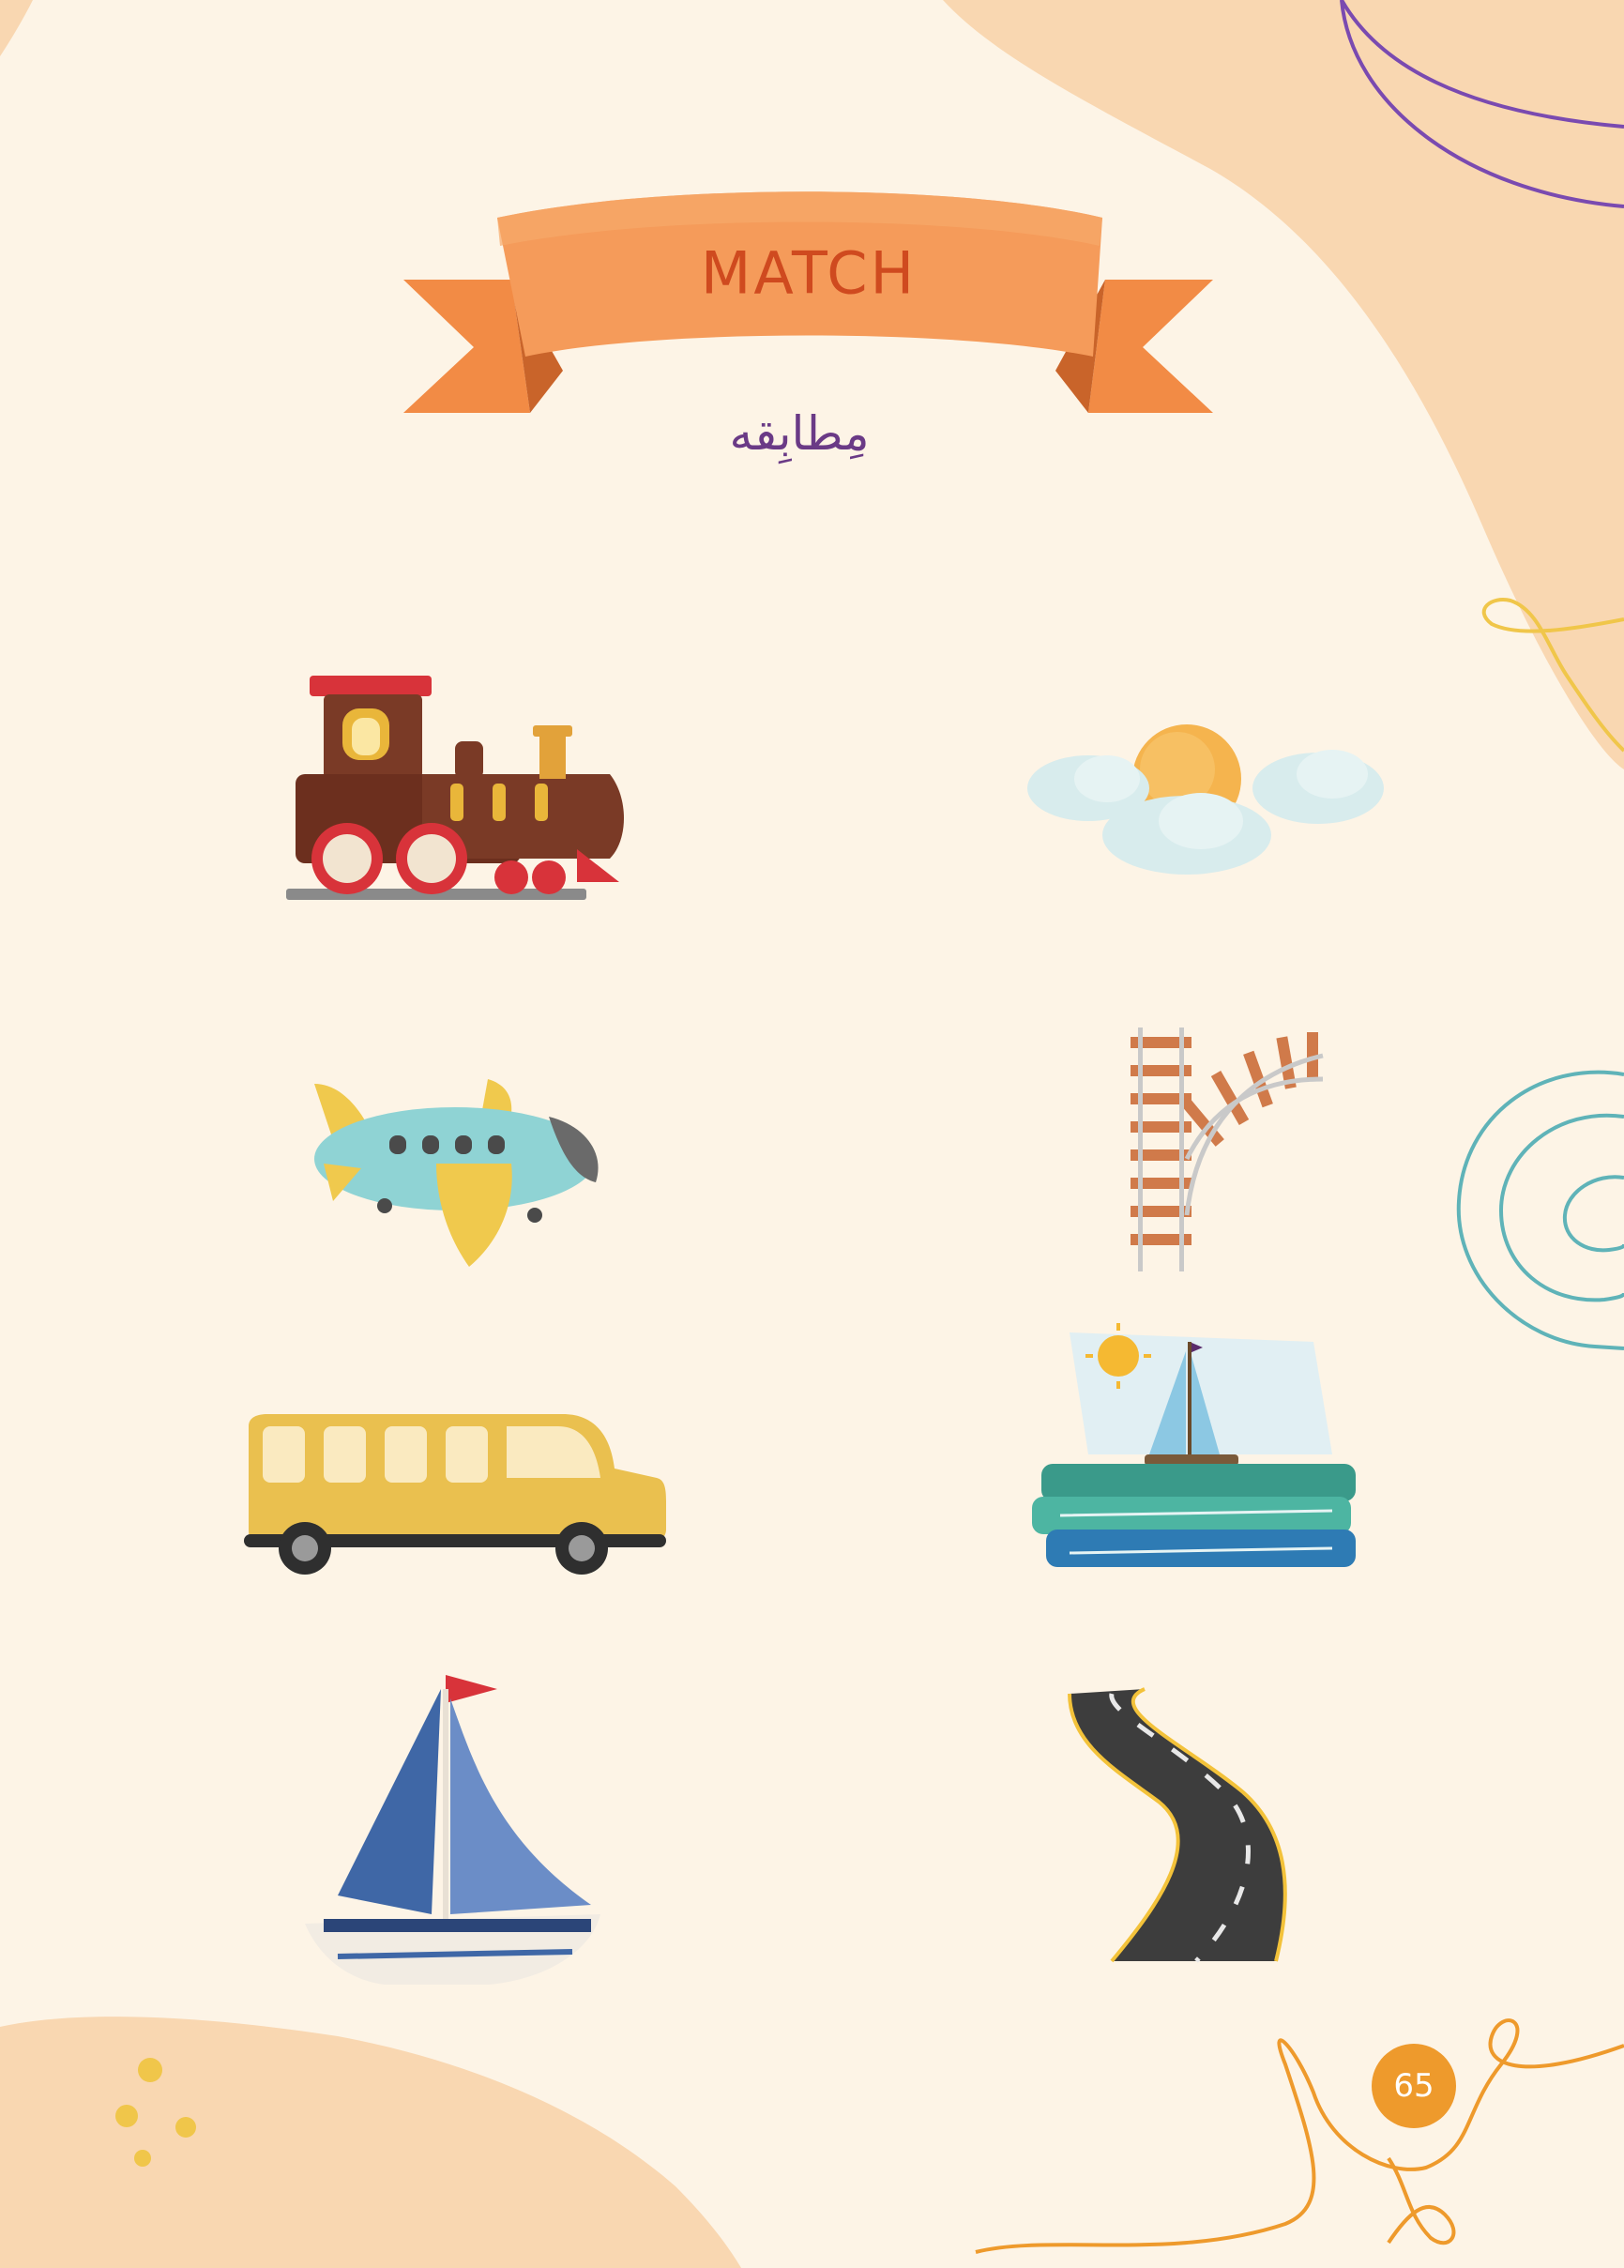 This screenshot has width=1624, height=2268. What do you see at coordinates (809, 273) in the screenshot?
I see `banner-title: MATCH` at bounding box center [809, 273].